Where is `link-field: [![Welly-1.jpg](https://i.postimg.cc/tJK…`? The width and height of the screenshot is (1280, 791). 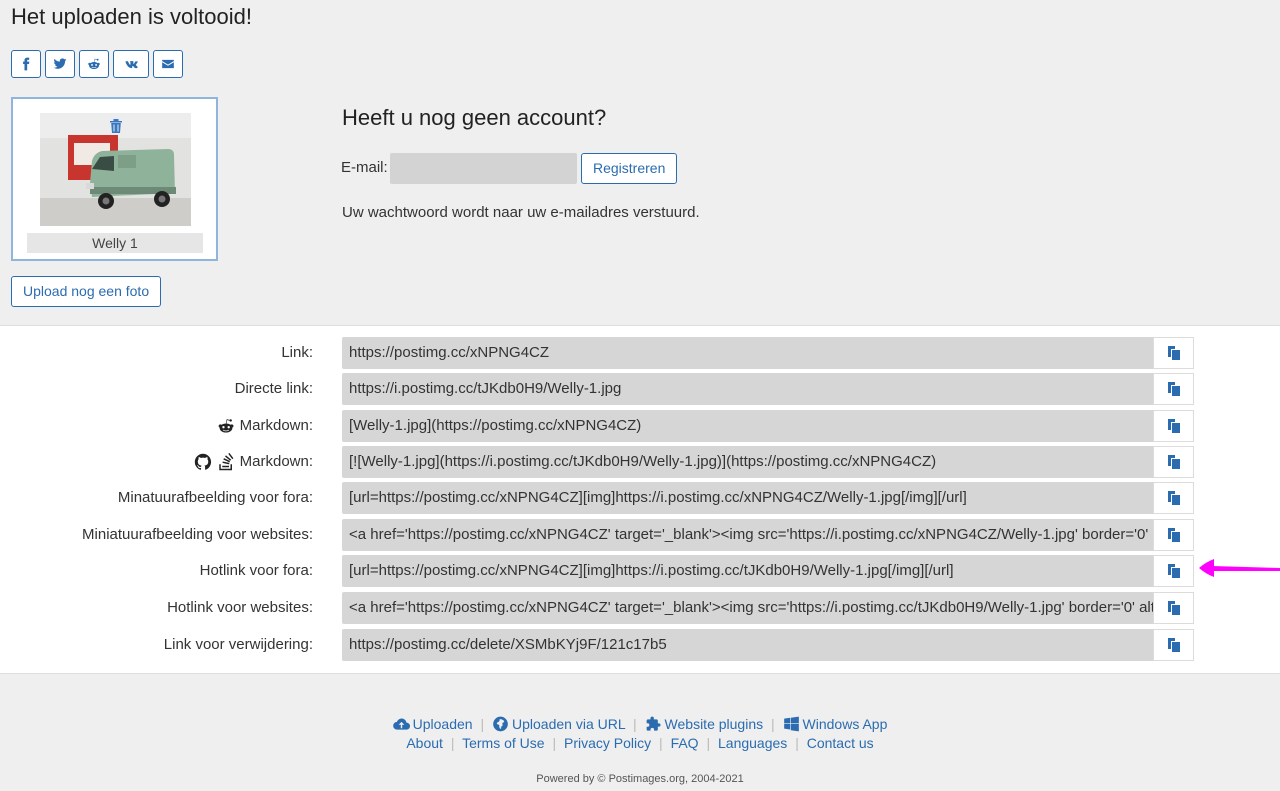 link-field: [![Welly-1.jpg](https://i.postimg.cc/tJK… is located at coordinates (747, 462).